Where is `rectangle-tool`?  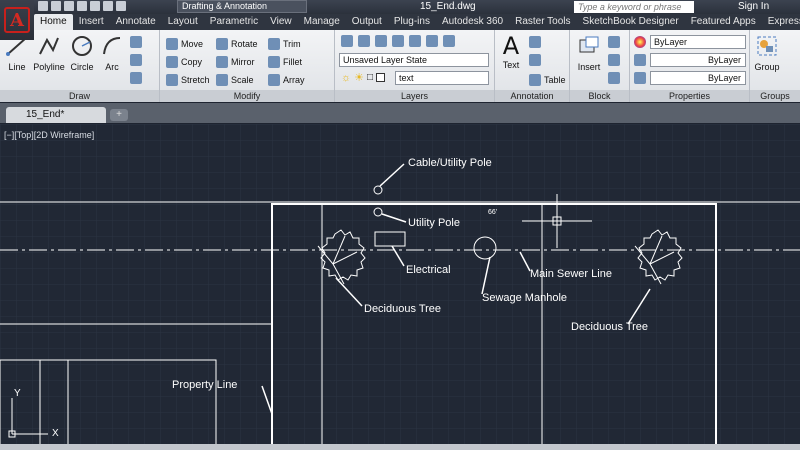
rectangle-tool is located at coordinates (136, 42).